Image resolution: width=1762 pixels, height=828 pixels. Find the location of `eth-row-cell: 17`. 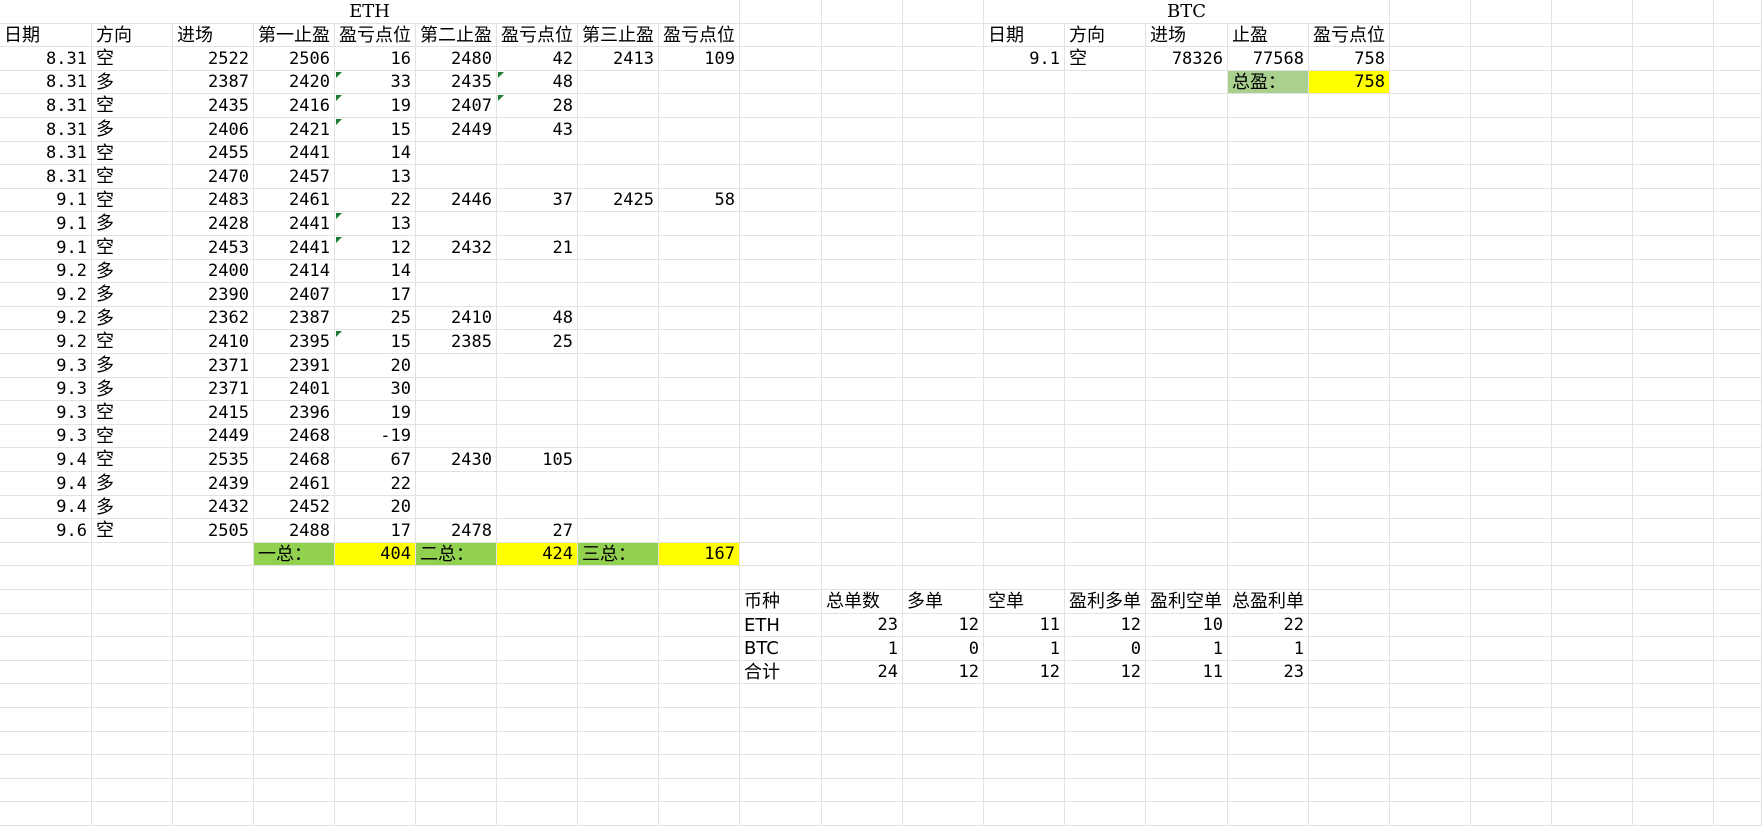

eth-row-cell: 17 is located at coordinates (375, 531).